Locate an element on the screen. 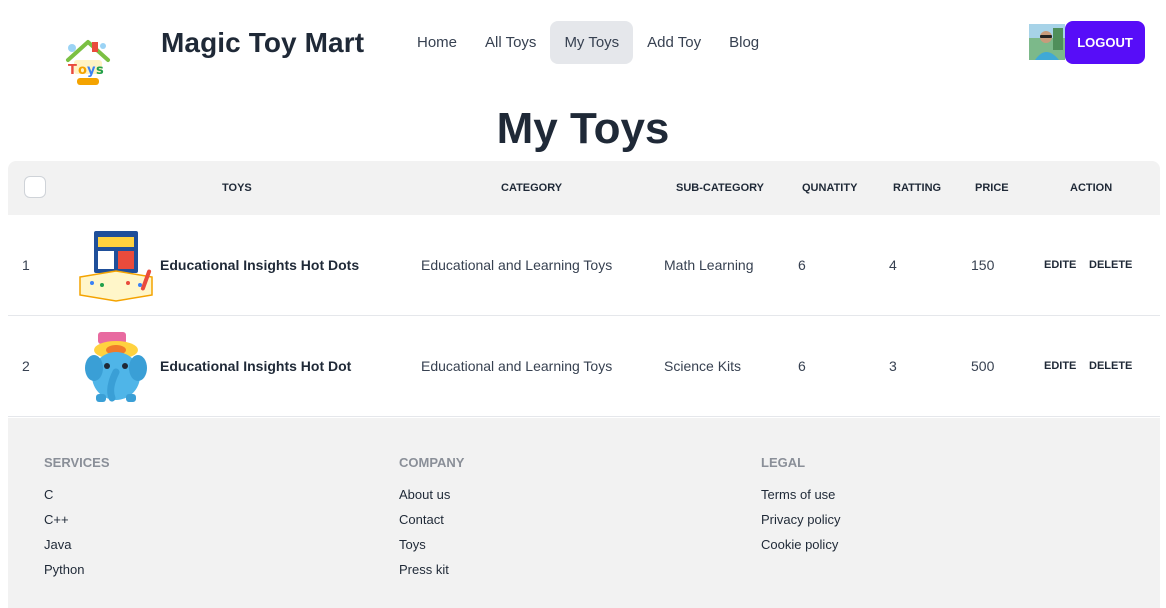 The height and width of the screenshot is (608, 1166). footer-link: C is located at coordinates (77, 499).